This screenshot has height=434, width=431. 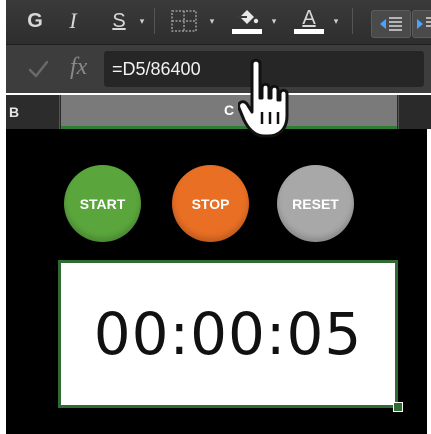 I want to click on decrease-indent-icon, so click(x=391, y=24).